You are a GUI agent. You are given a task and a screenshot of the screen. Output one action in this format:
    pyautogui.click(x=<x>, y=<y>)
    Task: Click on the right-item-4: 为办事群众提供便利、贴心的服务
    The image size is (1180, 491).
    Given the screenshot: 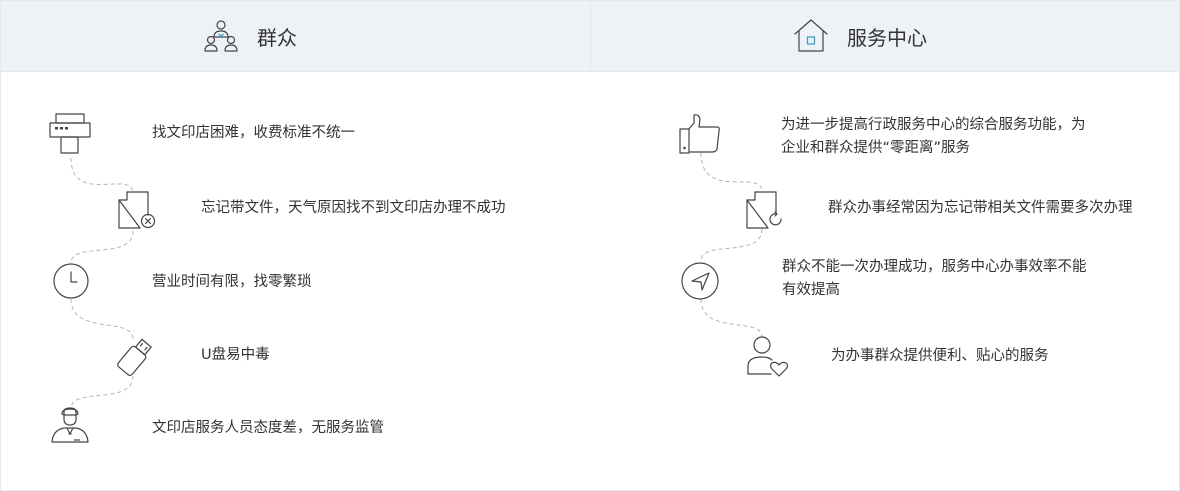 What is the action you would take?
    pyautogui.click(x=940, y=356)
    